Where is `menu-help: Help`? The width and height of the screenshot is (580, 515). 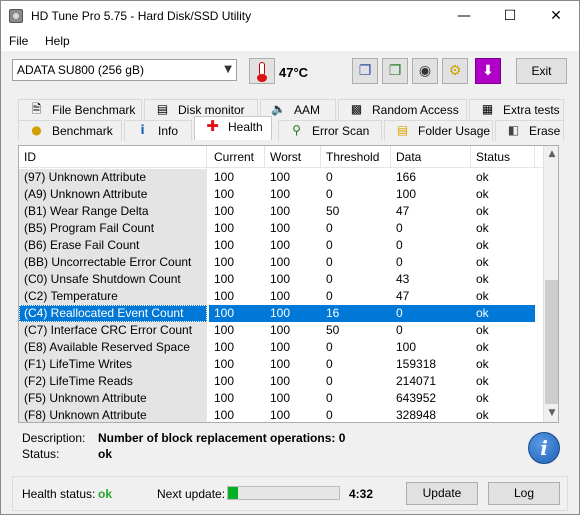 menu-help: Help is located at coordinates (57, 41).